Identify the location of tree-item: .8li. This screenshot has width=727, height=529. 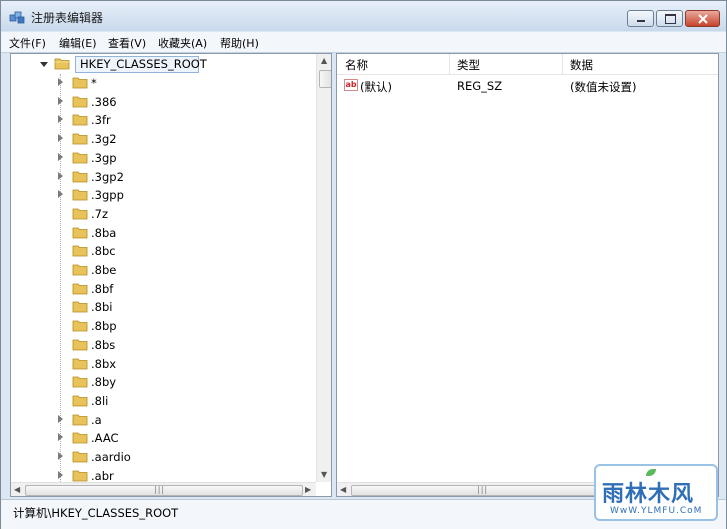
(161, 401).